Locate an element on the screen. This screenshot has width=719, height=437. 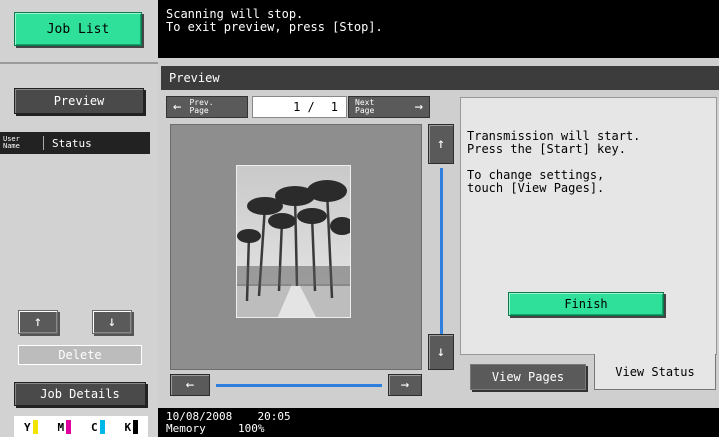
page-counter: 1 / 1 is located at coordinates (299, 107).